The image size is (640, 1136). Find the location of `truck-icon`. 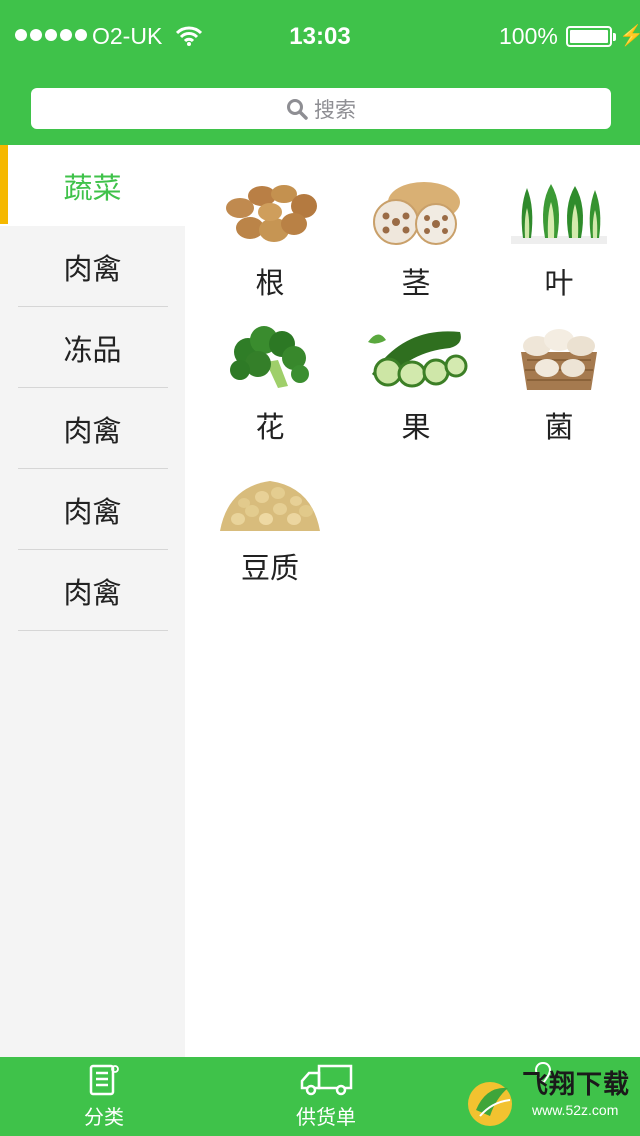

truck-icon is located at coordinates (326, 1080).